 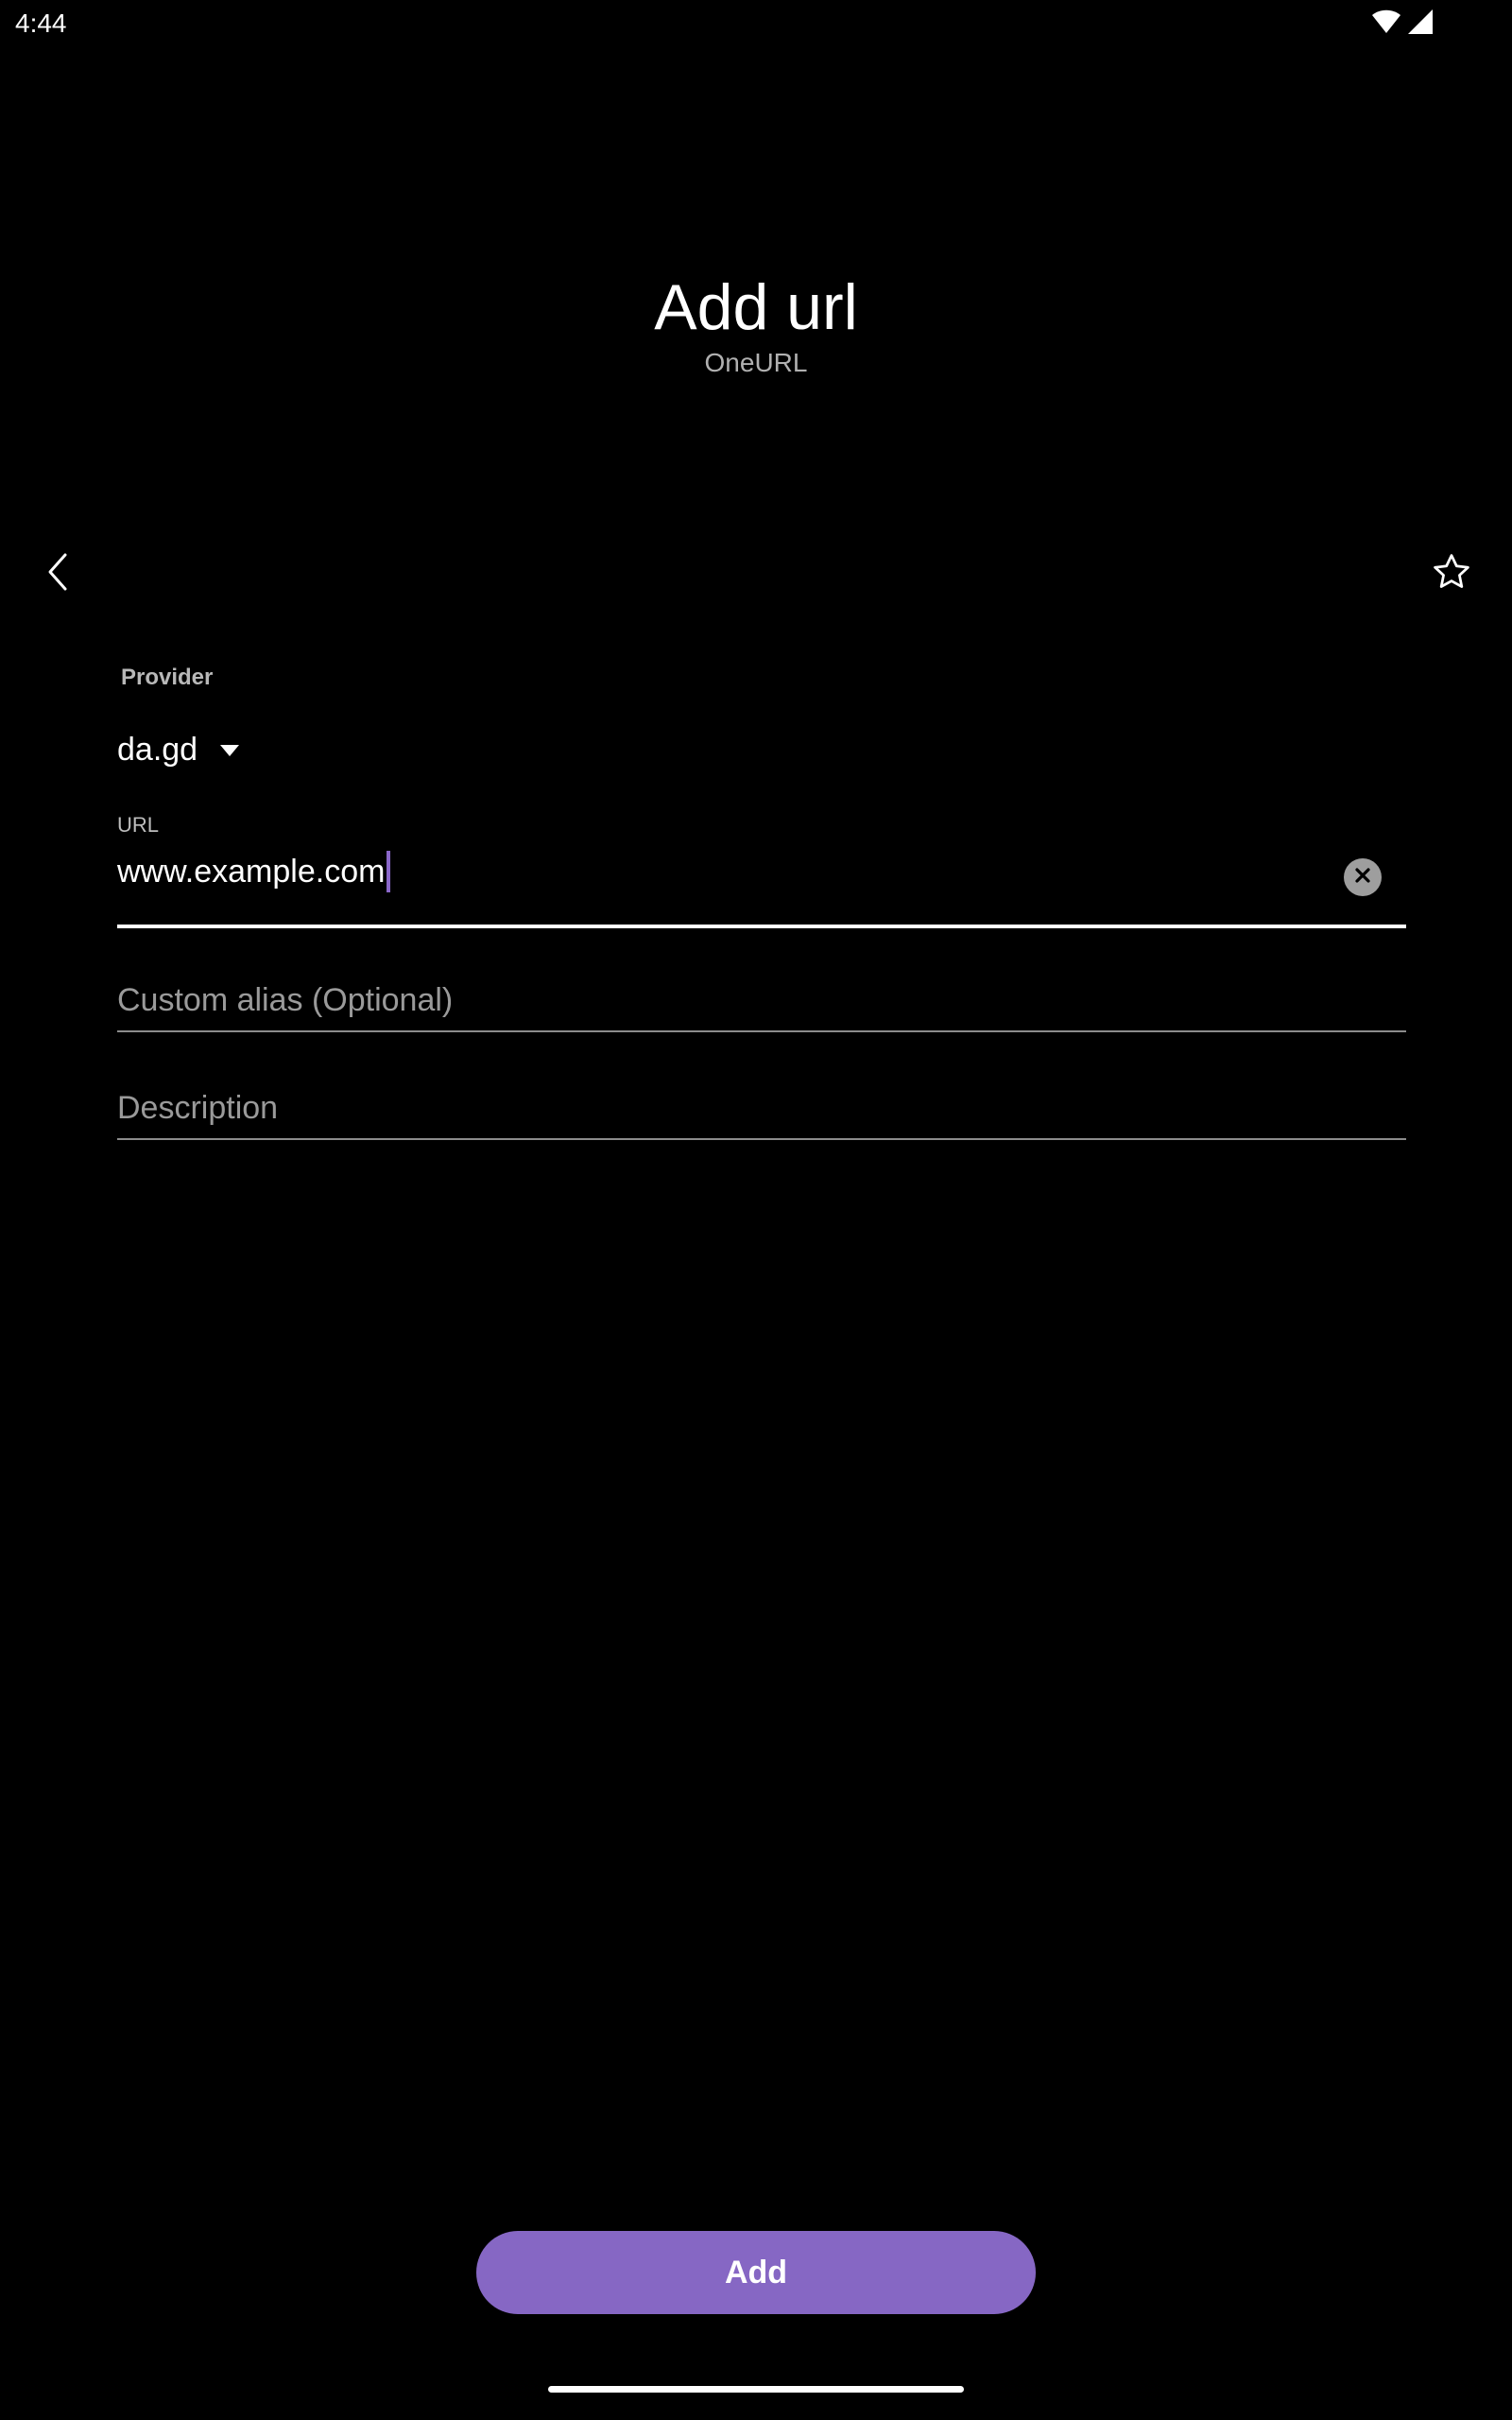 What do you see at coordinates (756, 24) in the screenshot?
I see `status-bar: 4:44` at bounding box center [756, 24].